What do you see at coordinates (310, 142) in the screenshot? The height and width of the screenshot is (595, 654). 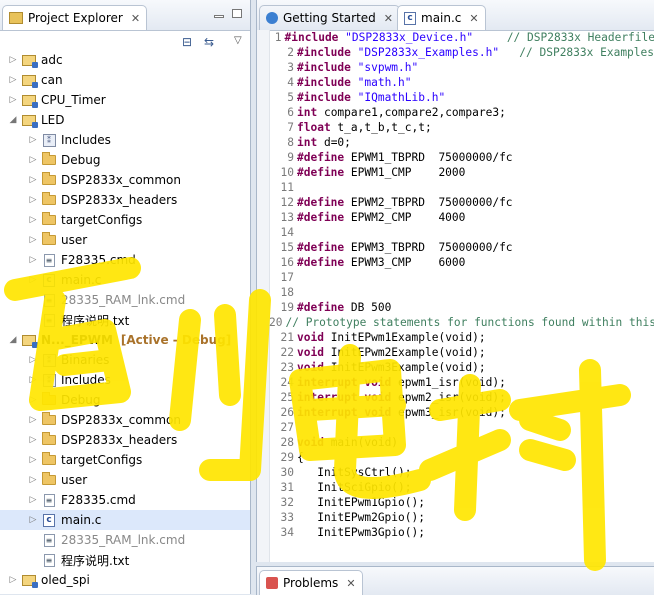 I see `code-token: int` at bounding box center [310, 142].